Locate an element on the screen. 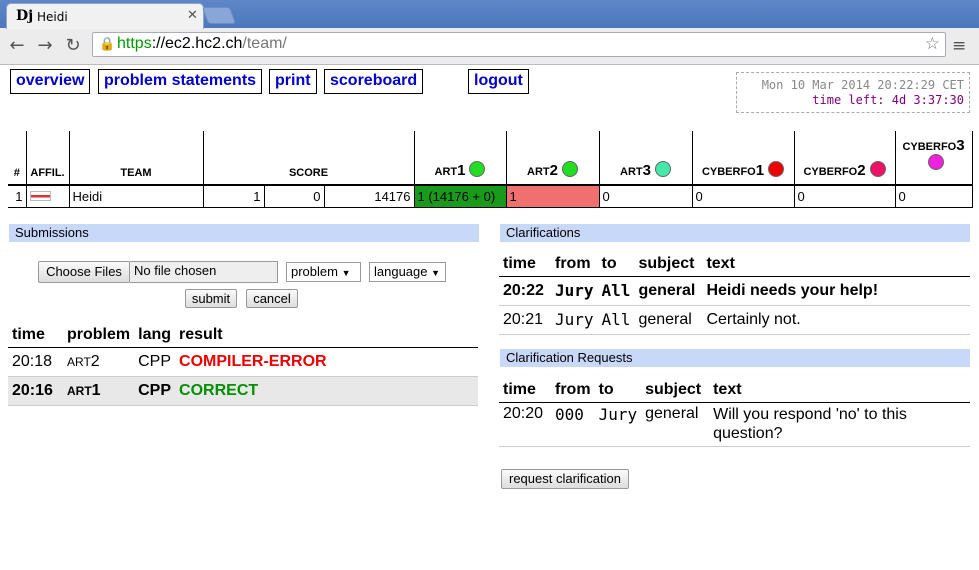 This screenshot has width=979, height=570. team-header: TEAM is located at coordinates (136, 158).